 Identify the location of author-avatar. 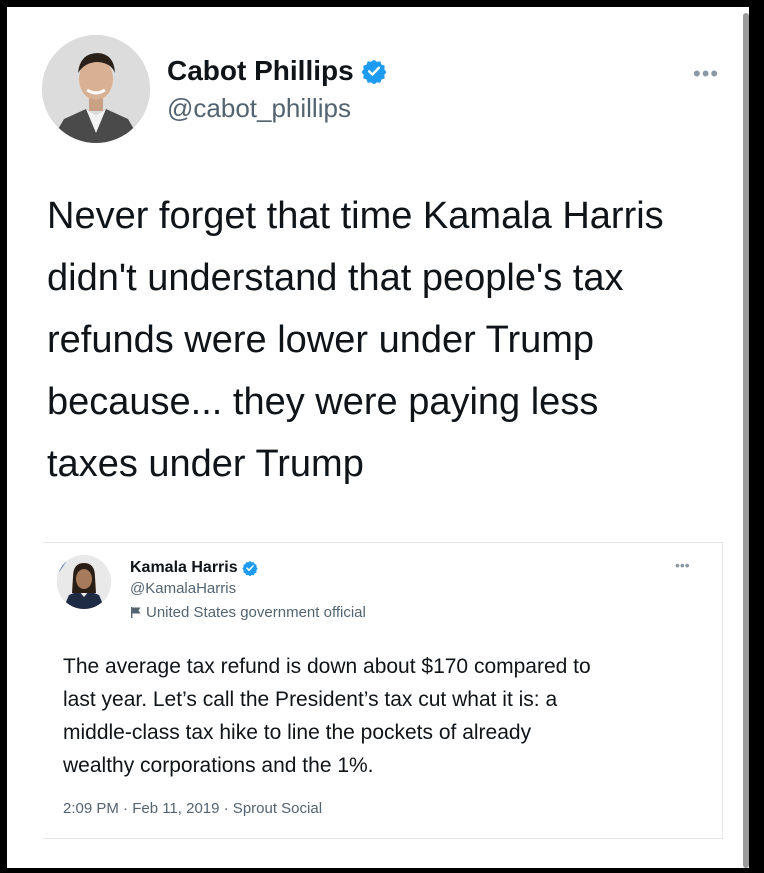
(96, 89).